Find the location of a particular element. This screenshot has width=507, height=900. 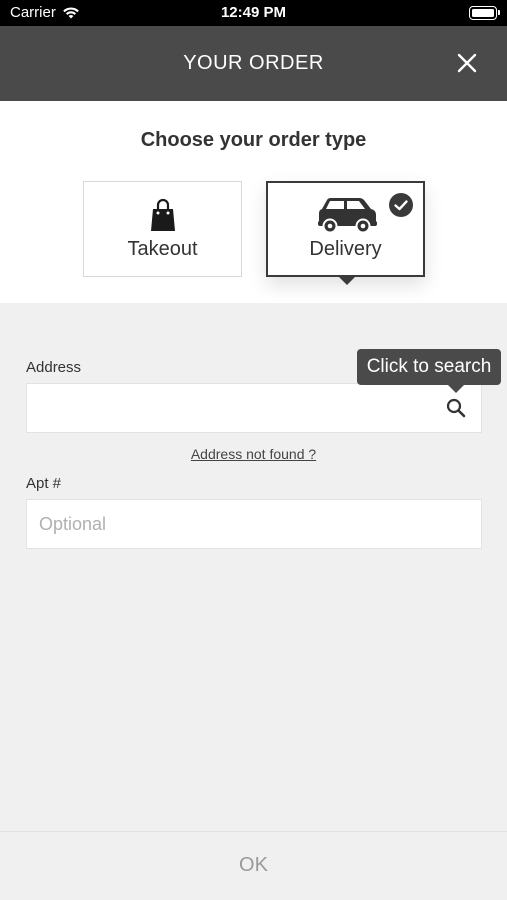

search-icon is located at coordinates (456, 408).